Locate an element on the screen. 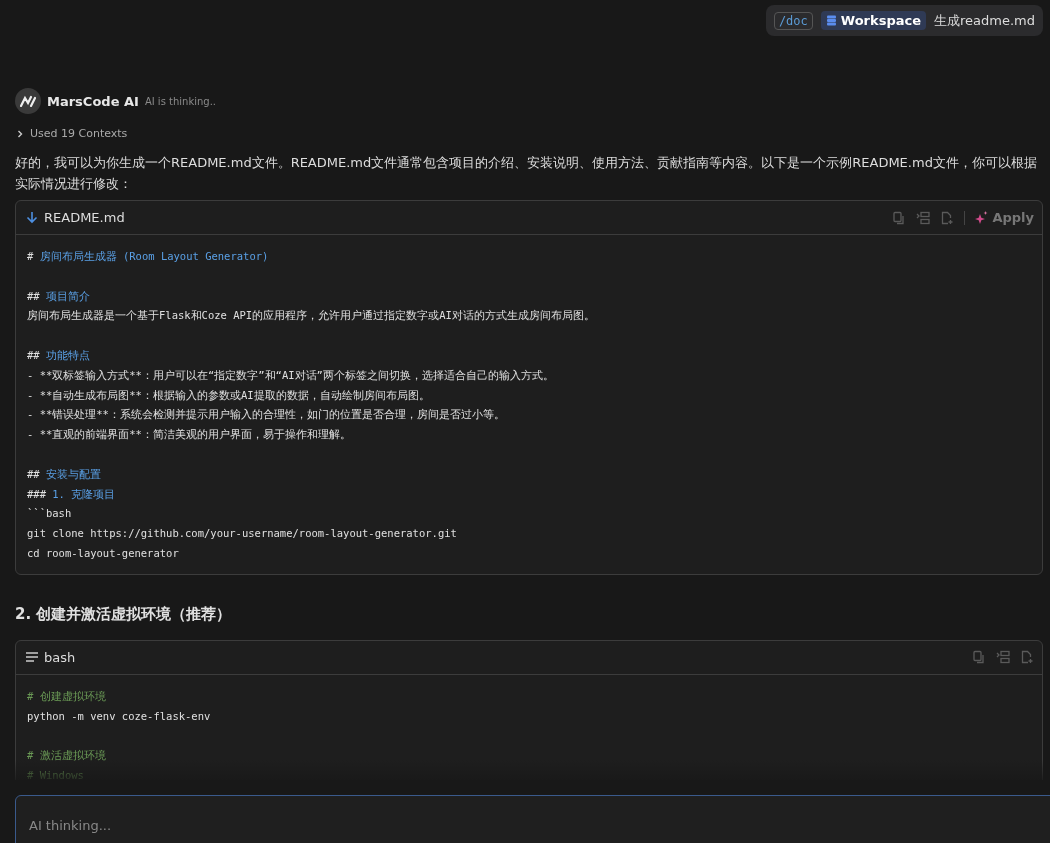 This screenshot has height=843, width=1050. section-heading: 2. 创建并激活虚拟环境（推荐） is located at coordinates (124, 614).